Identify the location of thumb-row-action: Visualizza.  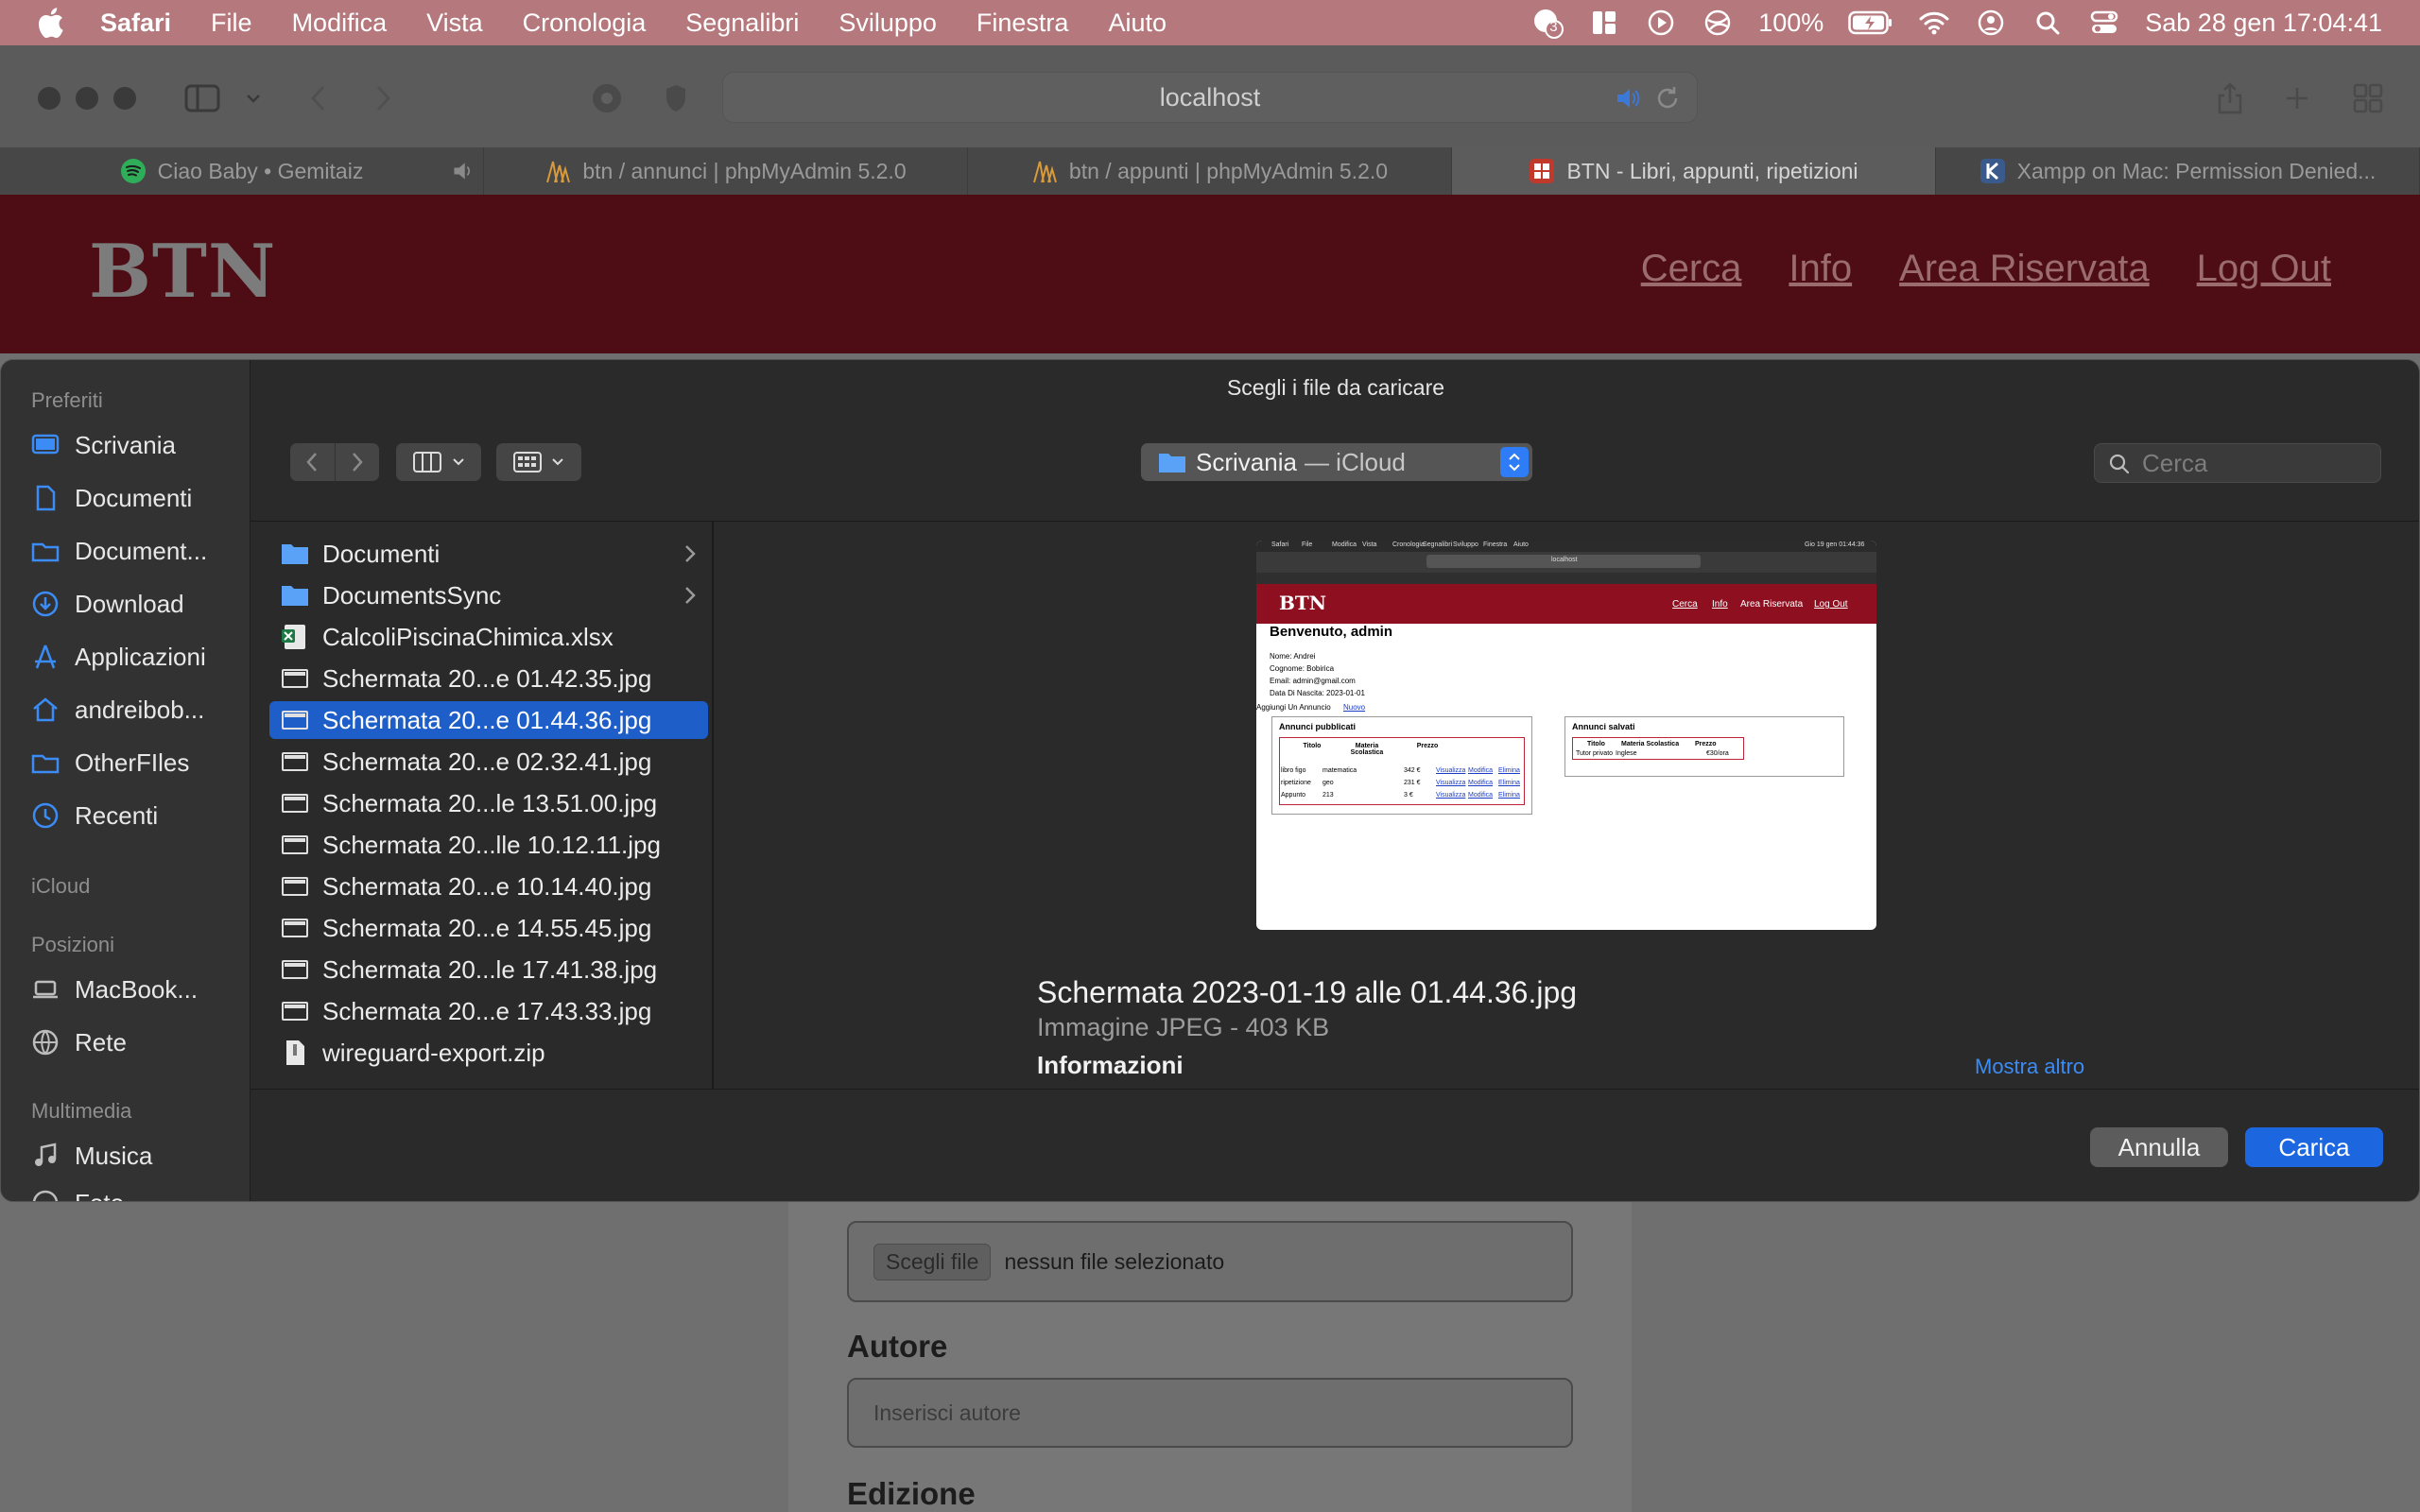
(1451, 783).